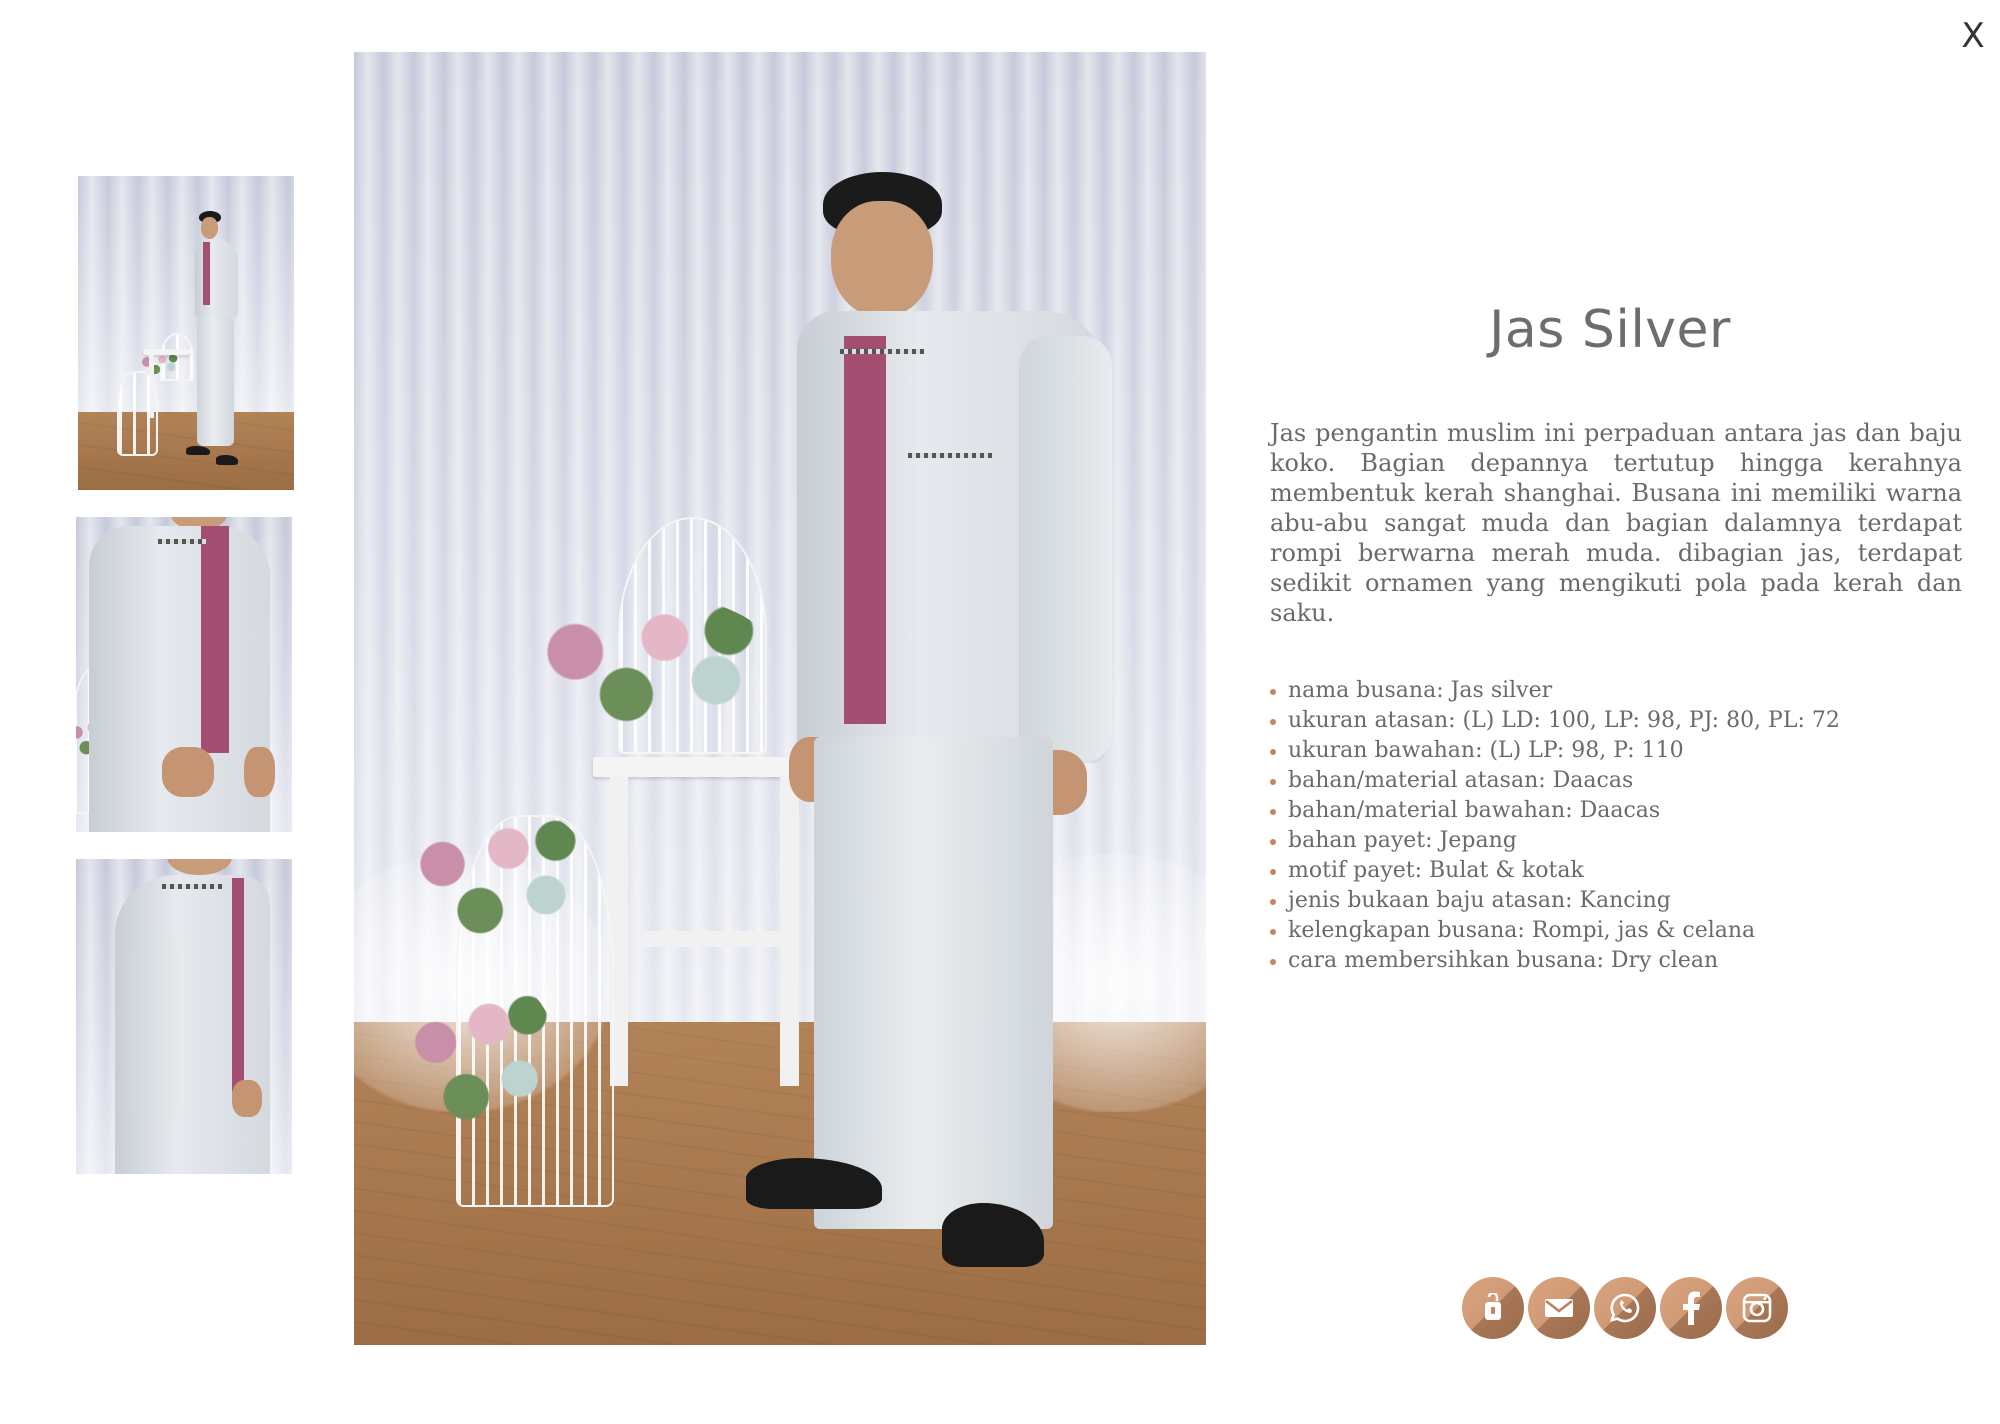  I want to click on contact-buttons, so click(1625, 1309).